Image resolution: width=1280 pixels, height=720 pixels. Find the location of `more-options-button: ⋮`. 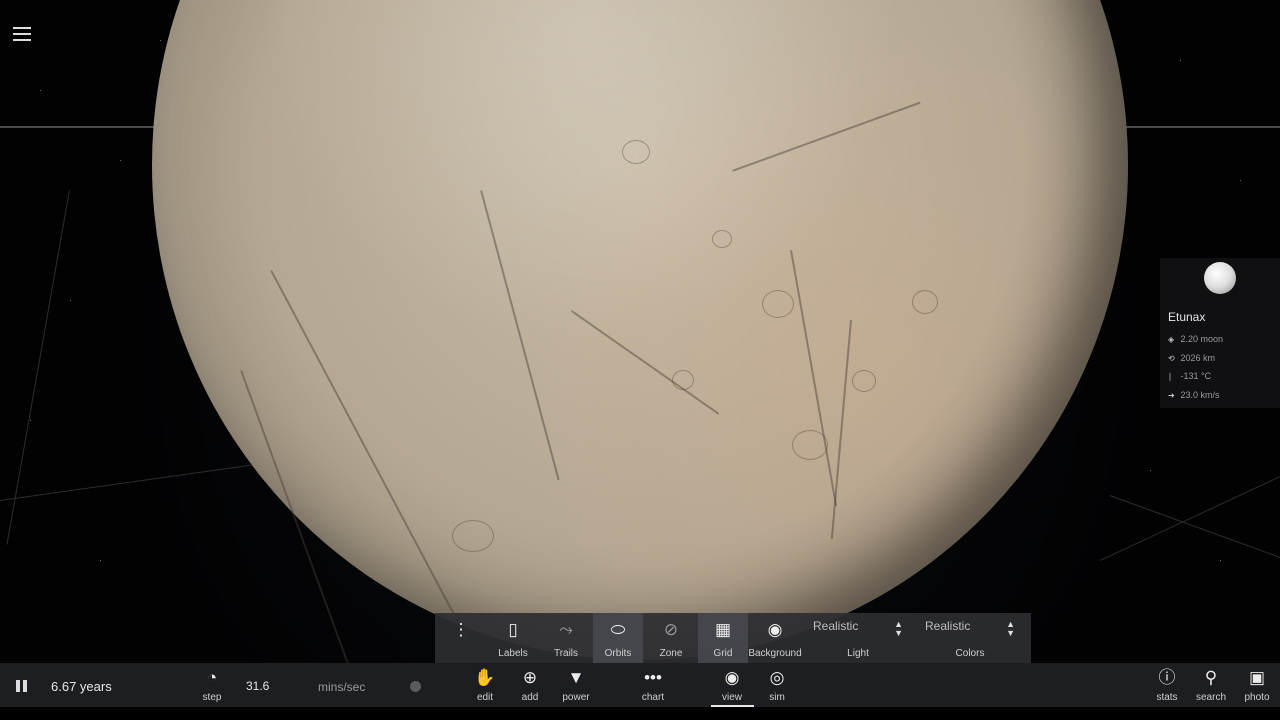

more-options-button: ⋮ is located at coordinates (461, 638).